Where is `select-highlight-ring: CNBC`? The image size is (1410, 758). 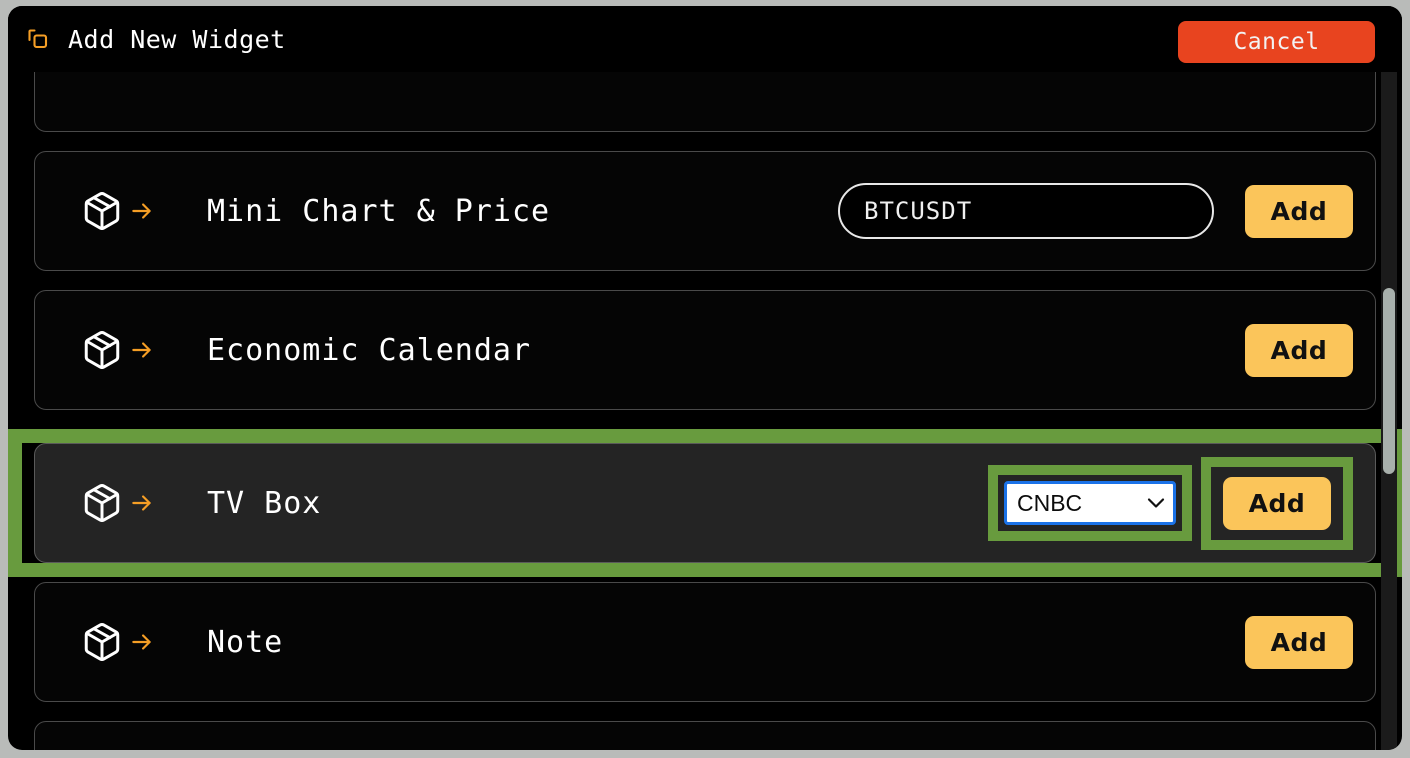
select-highlight-ring: CNBC is located at coordinates (1090, 503).